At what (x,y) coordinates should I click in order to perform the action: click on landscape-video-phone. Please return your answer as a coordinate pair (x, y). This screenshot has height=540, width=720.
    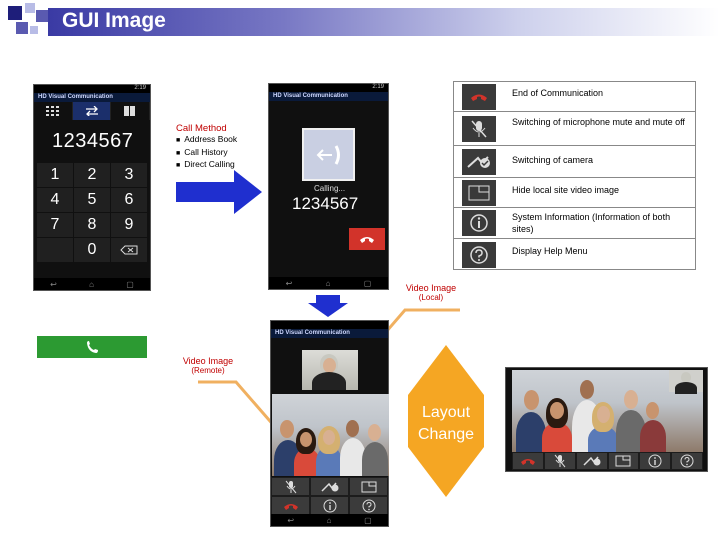
    Looking at the image, I should click on (606, 419).